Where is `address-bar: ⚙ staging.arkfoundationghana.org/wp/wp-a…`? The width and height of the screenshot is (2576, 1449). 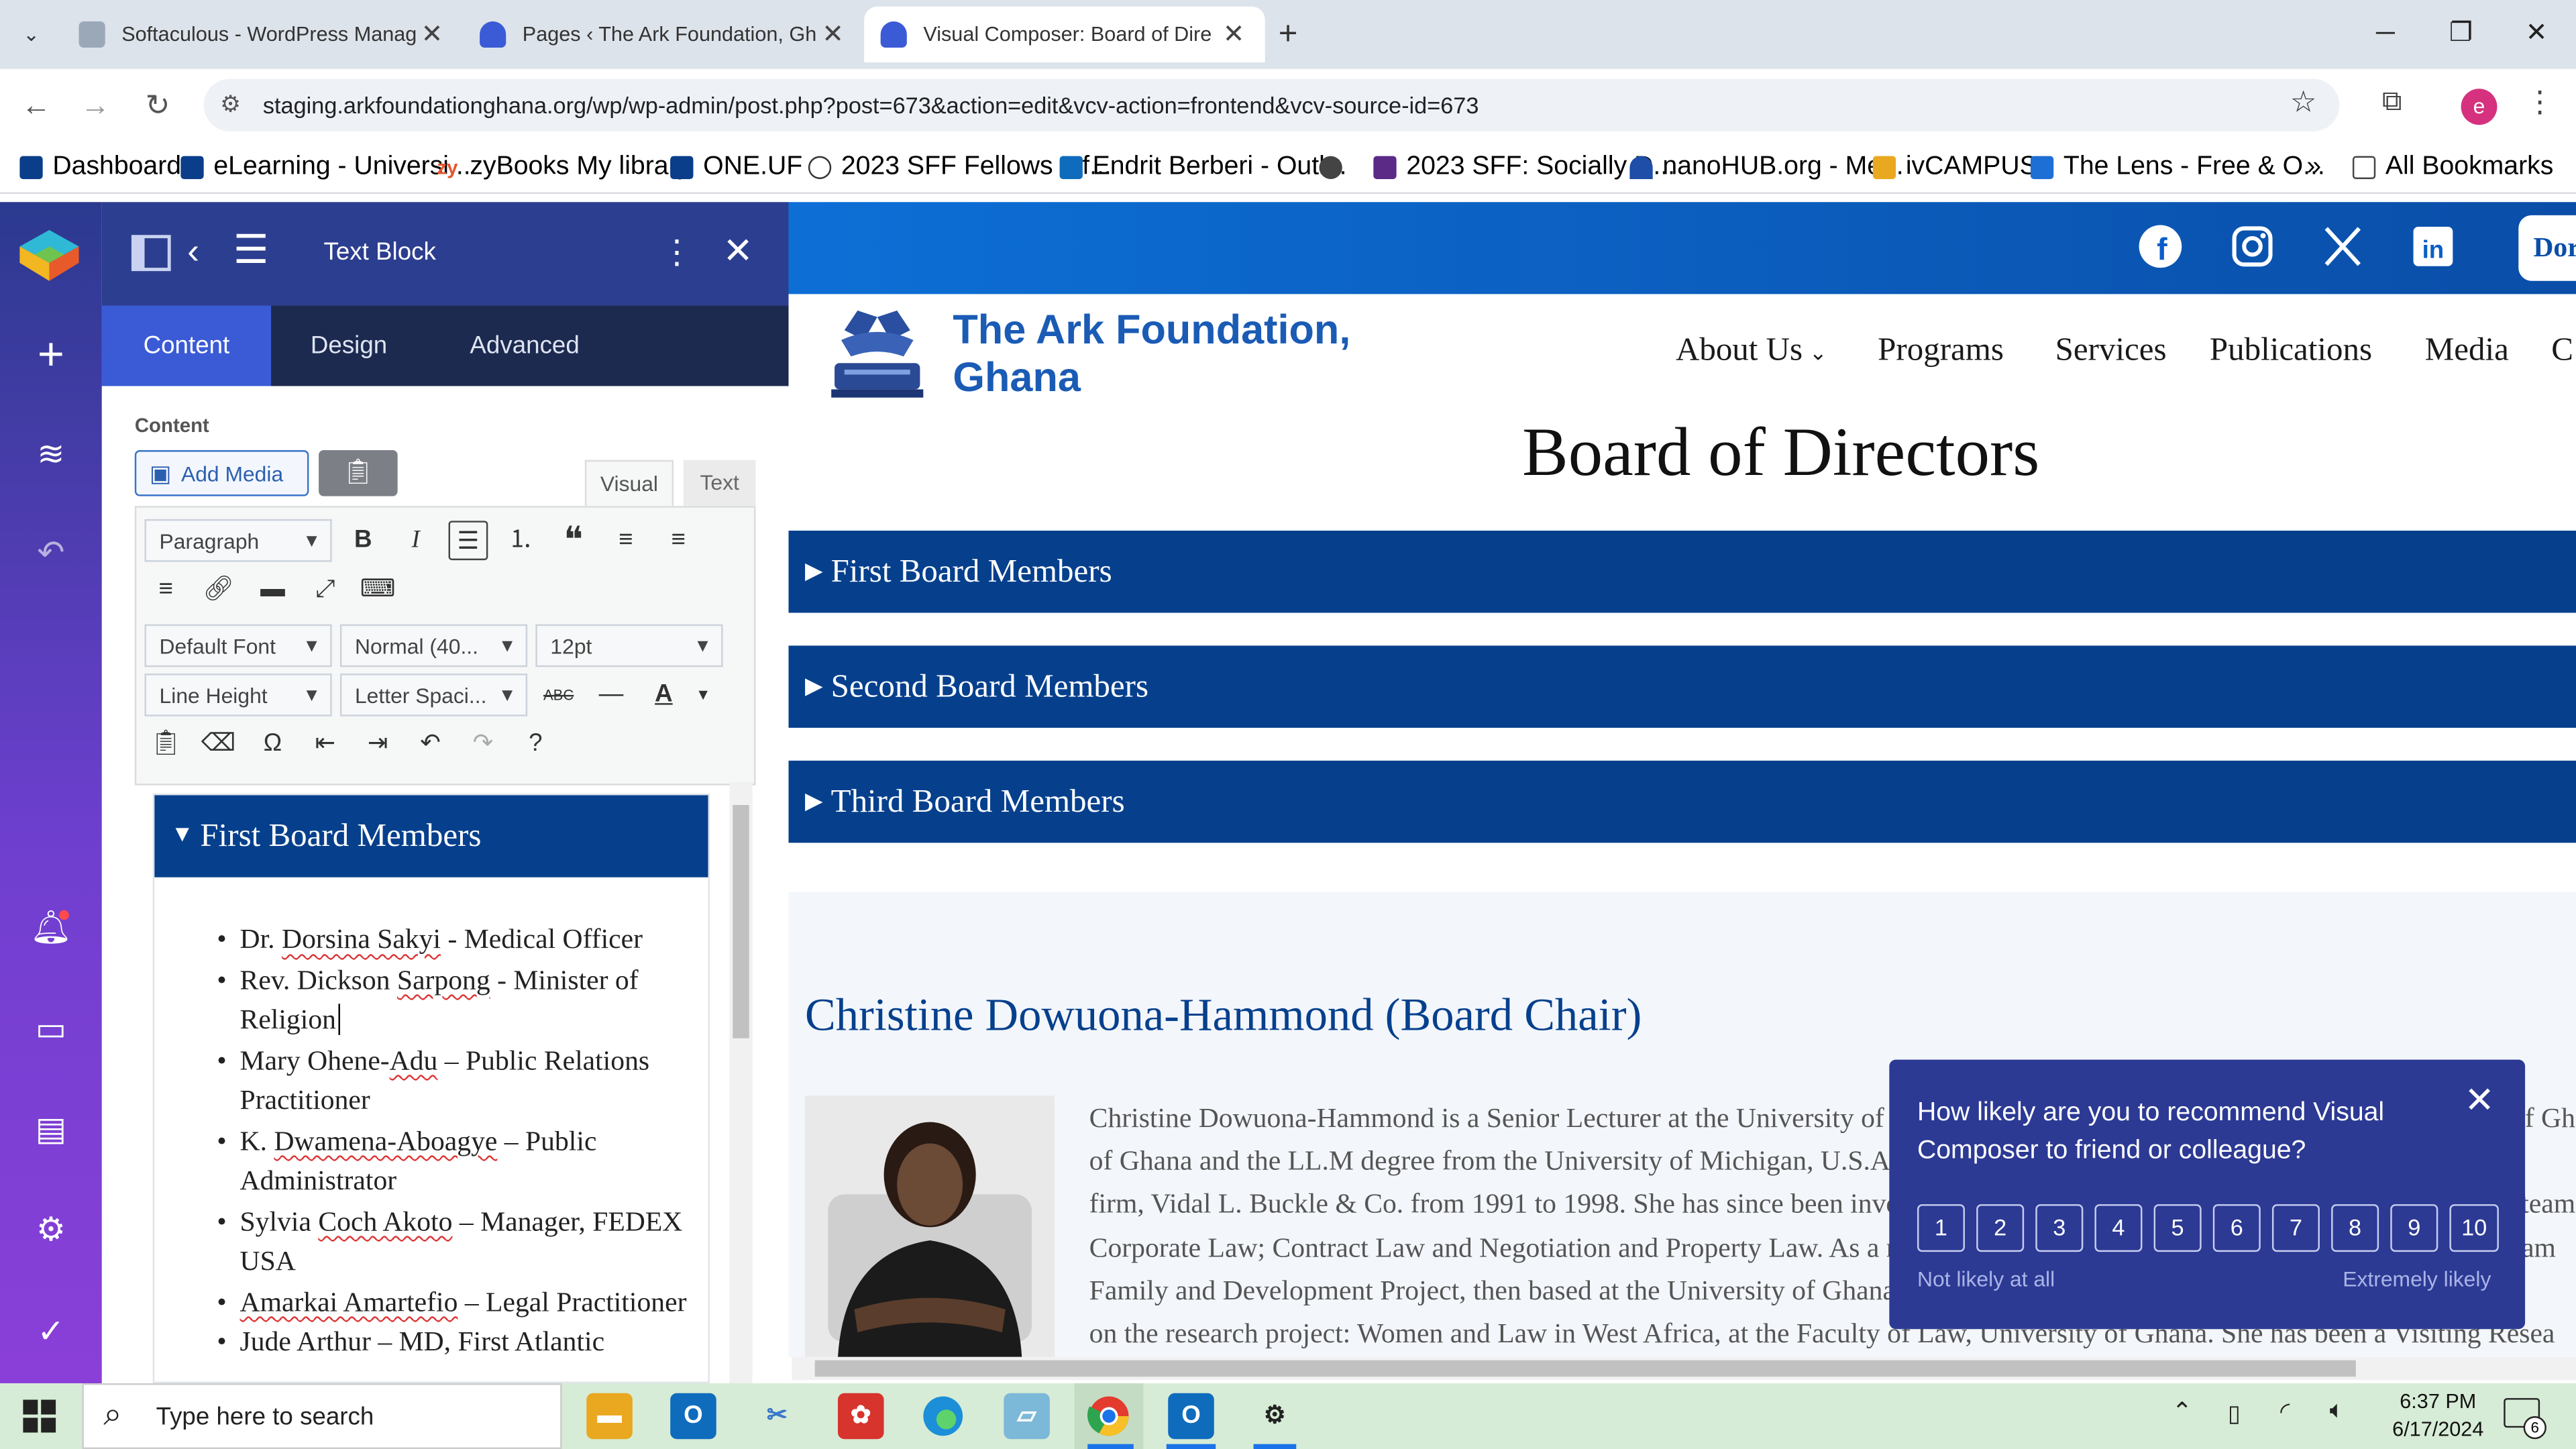
address-bar: ⚙ staging.arkfoundationghana.org/wp/wp-a… is located at coordinates (1271, 104).